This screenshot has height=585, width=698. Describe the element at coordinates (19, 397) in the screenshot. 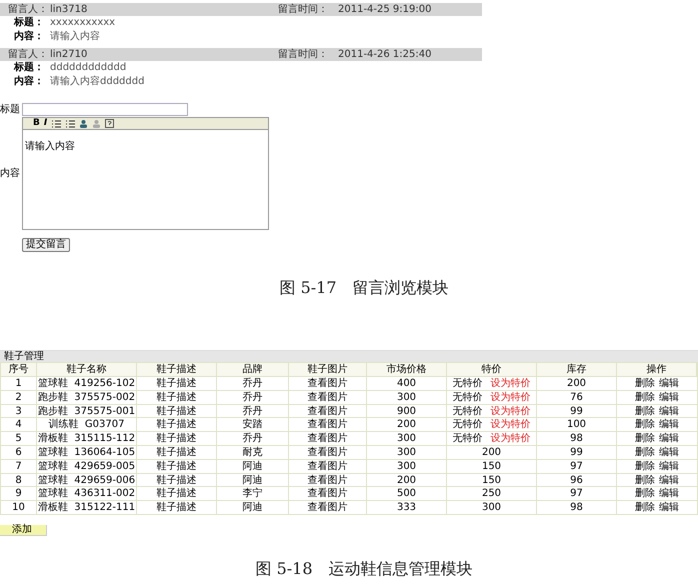

I see `table-cell: 2` at that location.